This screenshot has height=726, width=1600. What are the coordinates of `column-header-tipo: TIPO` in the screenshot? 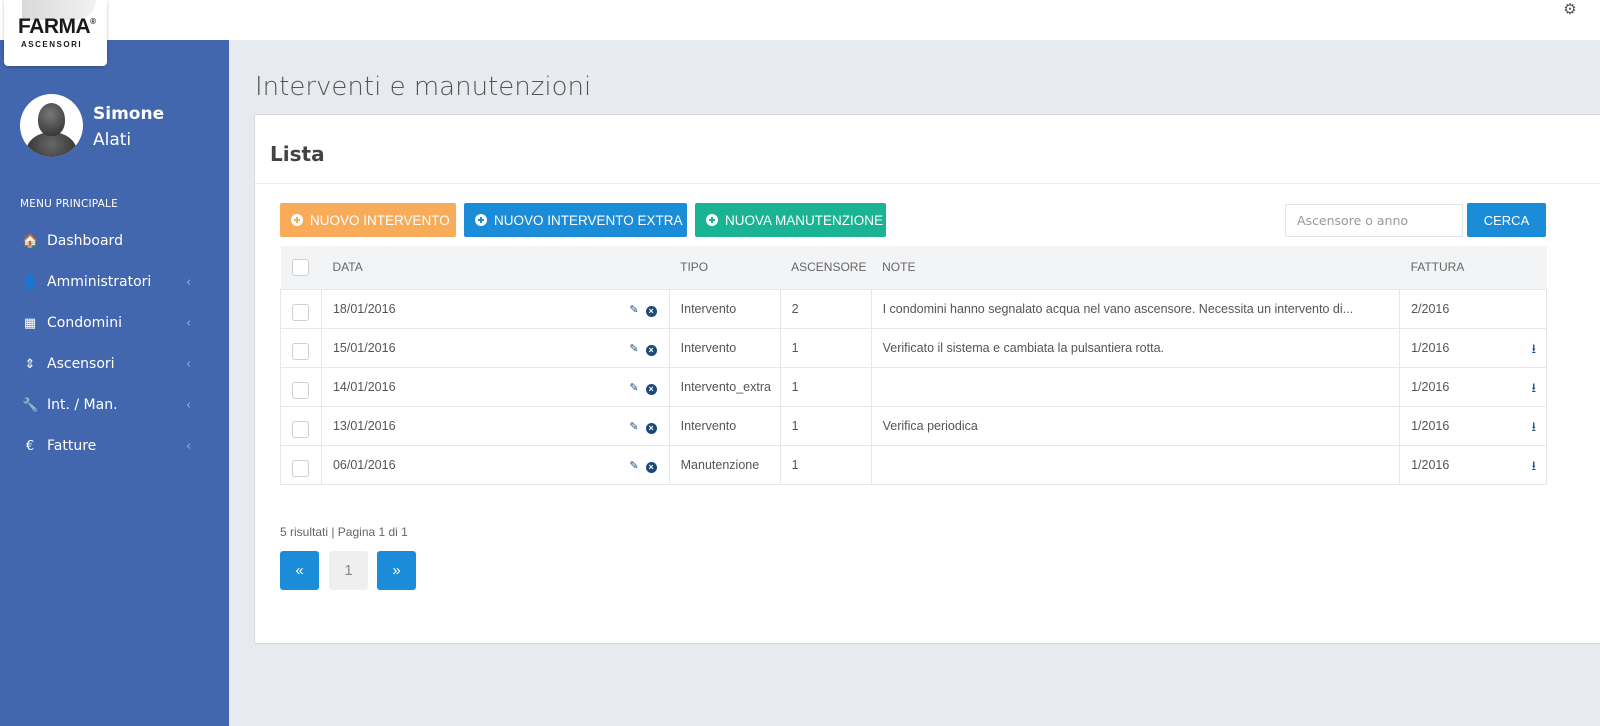 It's located at (725, 267).